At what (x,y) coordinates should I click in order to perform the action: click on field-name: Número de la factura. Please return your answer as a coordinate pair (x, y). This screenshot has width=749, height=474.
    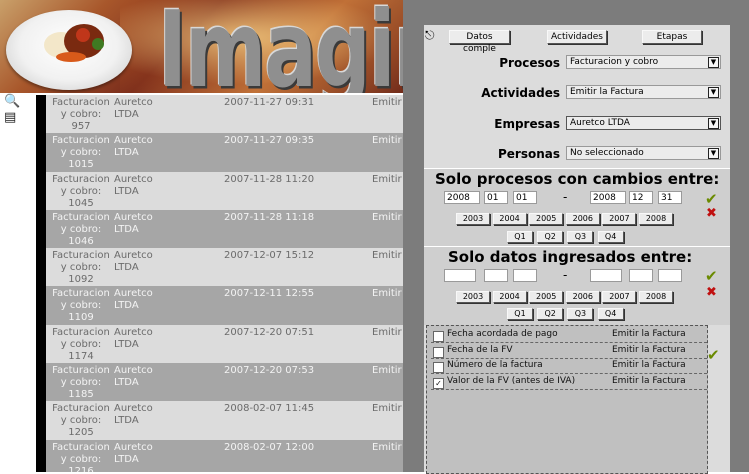
    Looking at the image, I should click on (495, 365).